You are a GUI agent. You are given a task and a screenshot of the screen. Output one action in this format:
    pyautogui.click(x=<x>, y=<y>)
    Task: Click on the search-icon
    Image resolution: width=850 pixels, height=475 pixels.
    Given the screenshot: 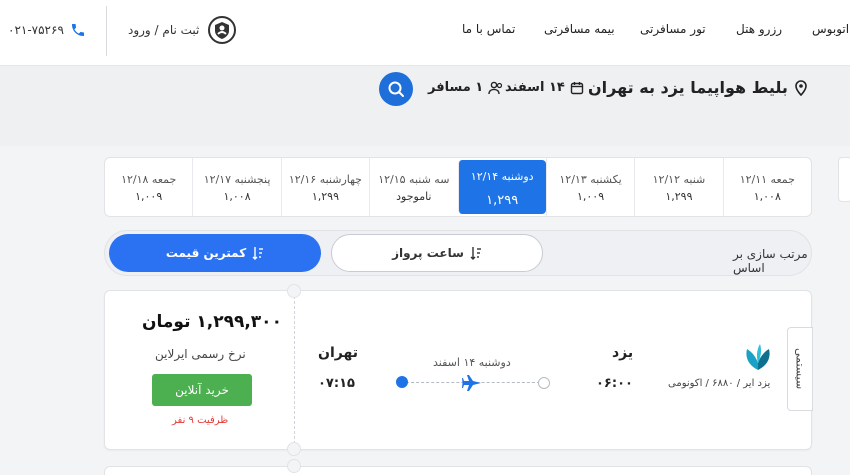 What is the action you would take?
    pyautogui.click(x=396, y=89)
    